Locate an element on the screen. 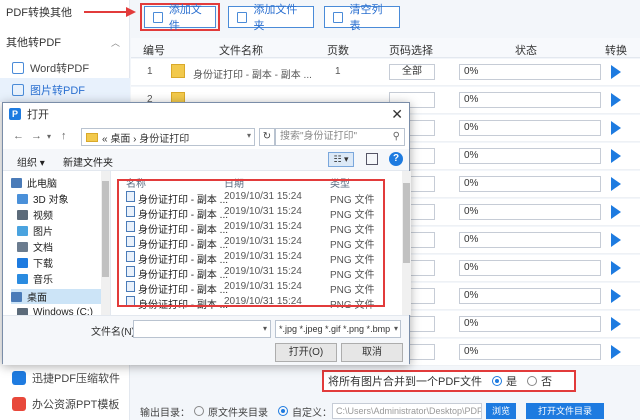 Image resolution: width=640 pixels, height=420 pixels. image-thumbnail-icon is located at coordinates (178, 71).